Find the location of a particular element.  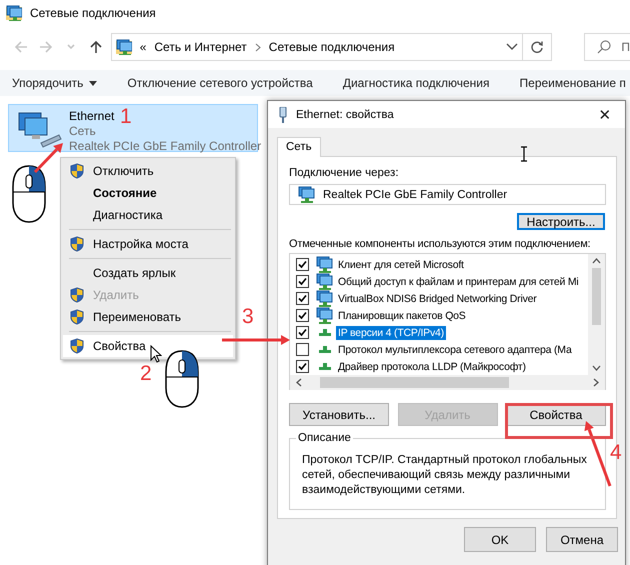

component-item: VirtualBox NDIS6 Bridged Networking Driver is located at coordinates (437, 299).